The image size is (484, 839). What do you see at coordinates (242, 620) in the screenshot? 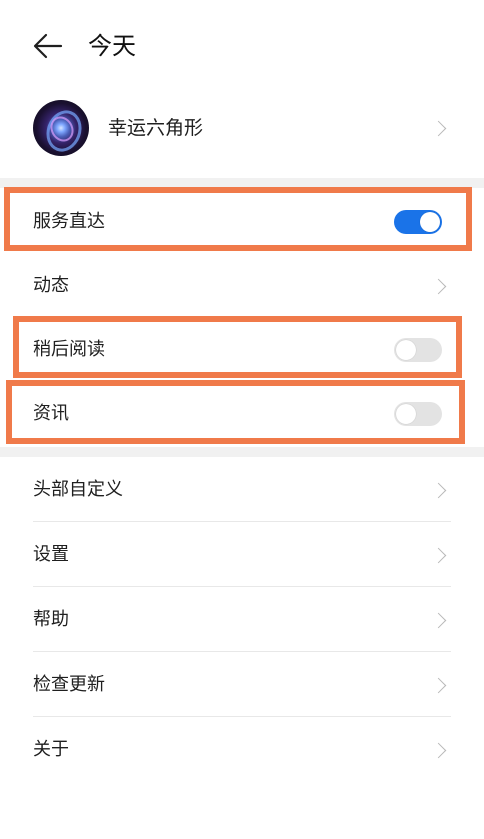
I see `menu-item-help: 帮助` at bounding box center [242, 620].